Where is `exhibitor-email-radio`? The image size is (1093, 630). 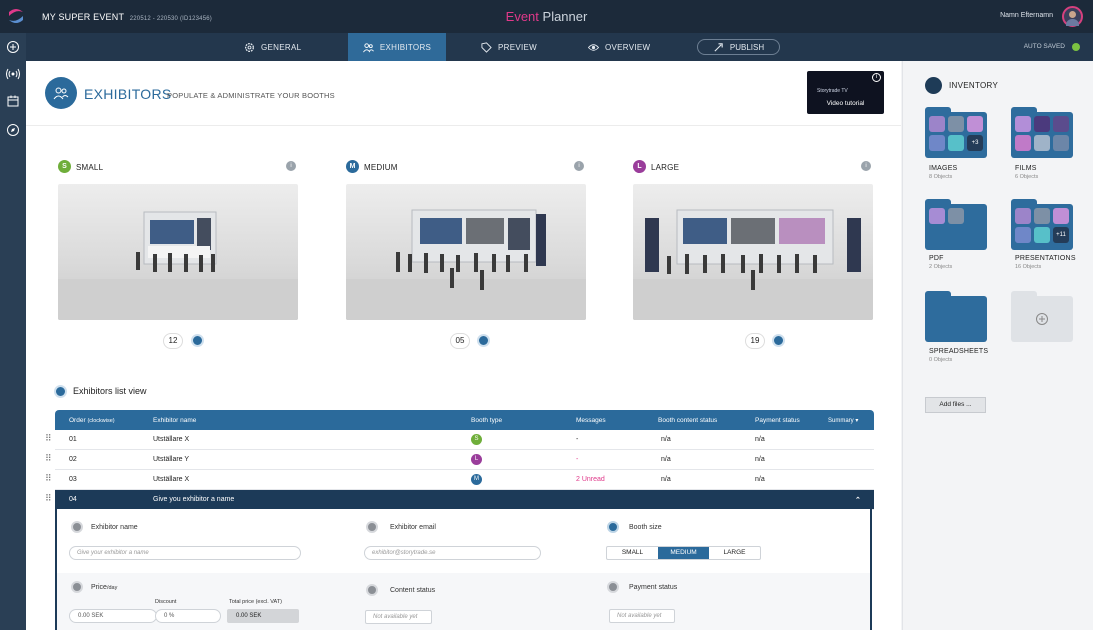 exhibitor-email-radio is located at coordinates (372, 527).